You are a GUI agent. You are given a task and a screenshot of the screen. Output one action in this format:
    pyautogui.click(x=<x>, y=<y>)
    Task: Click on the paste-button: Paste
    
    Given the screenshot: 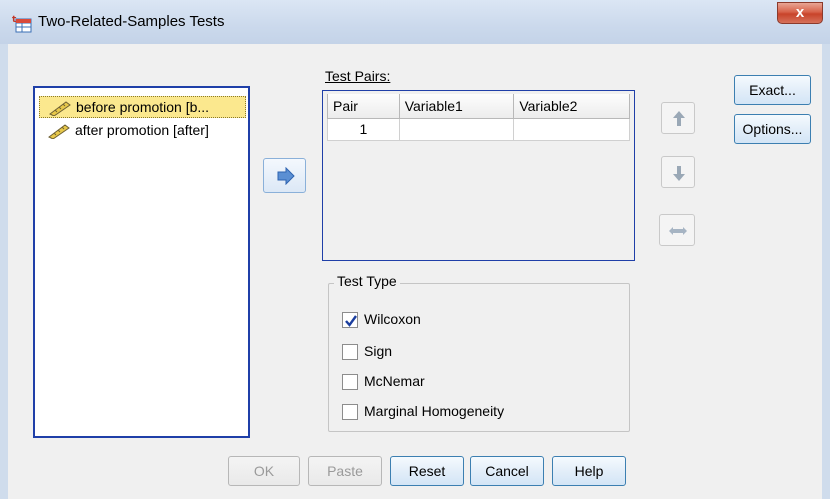 What is the action you would take?
    pyautogui.click(x=345, y=471)
    